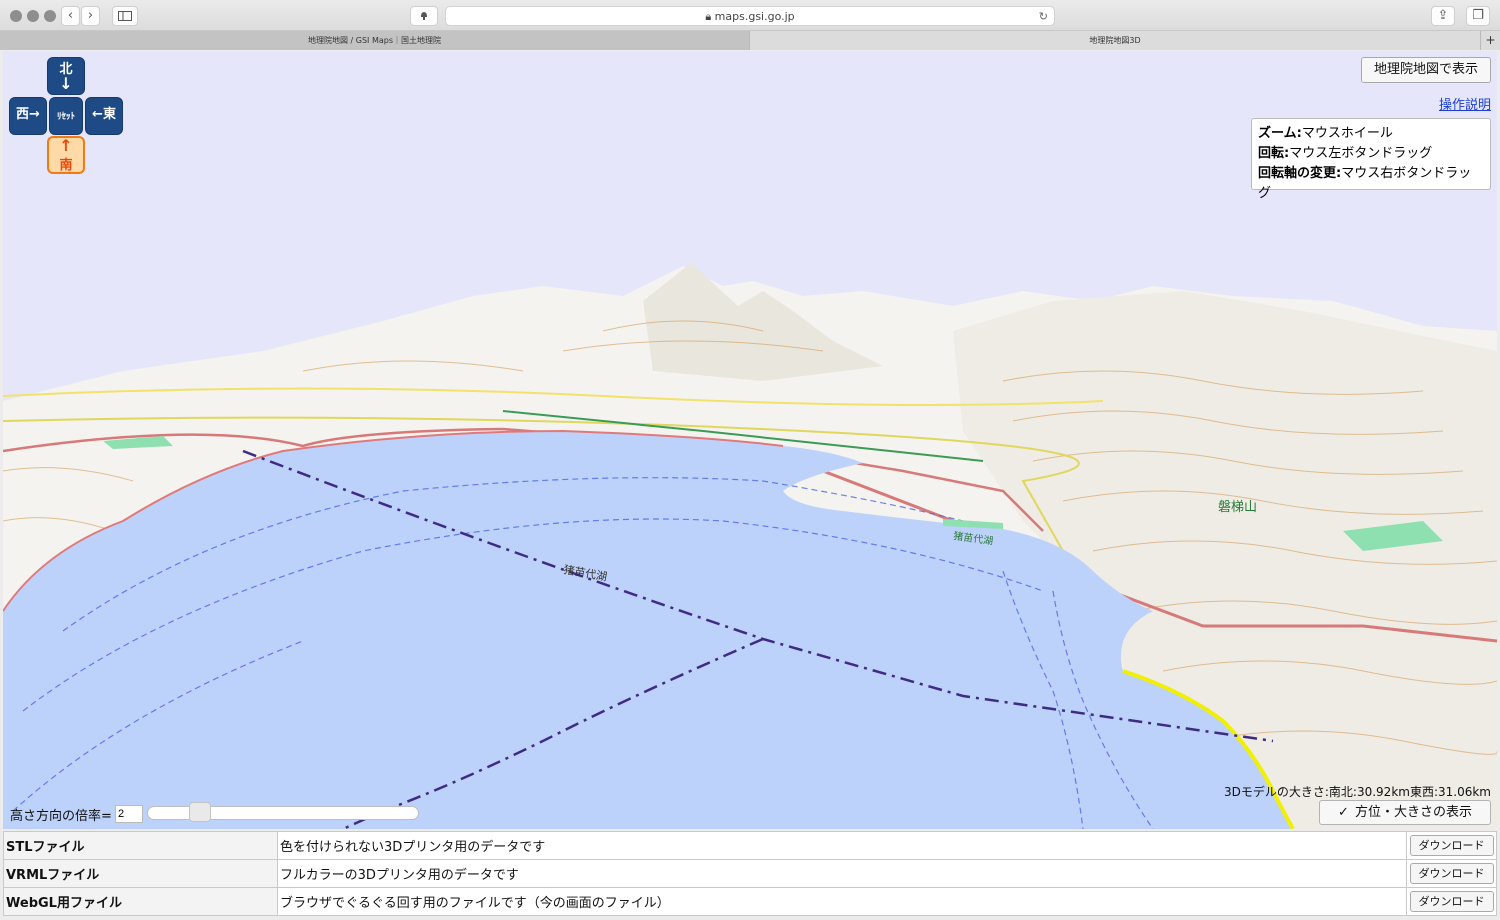  I want to click on help-key: 回転:, so click(1274, 153).